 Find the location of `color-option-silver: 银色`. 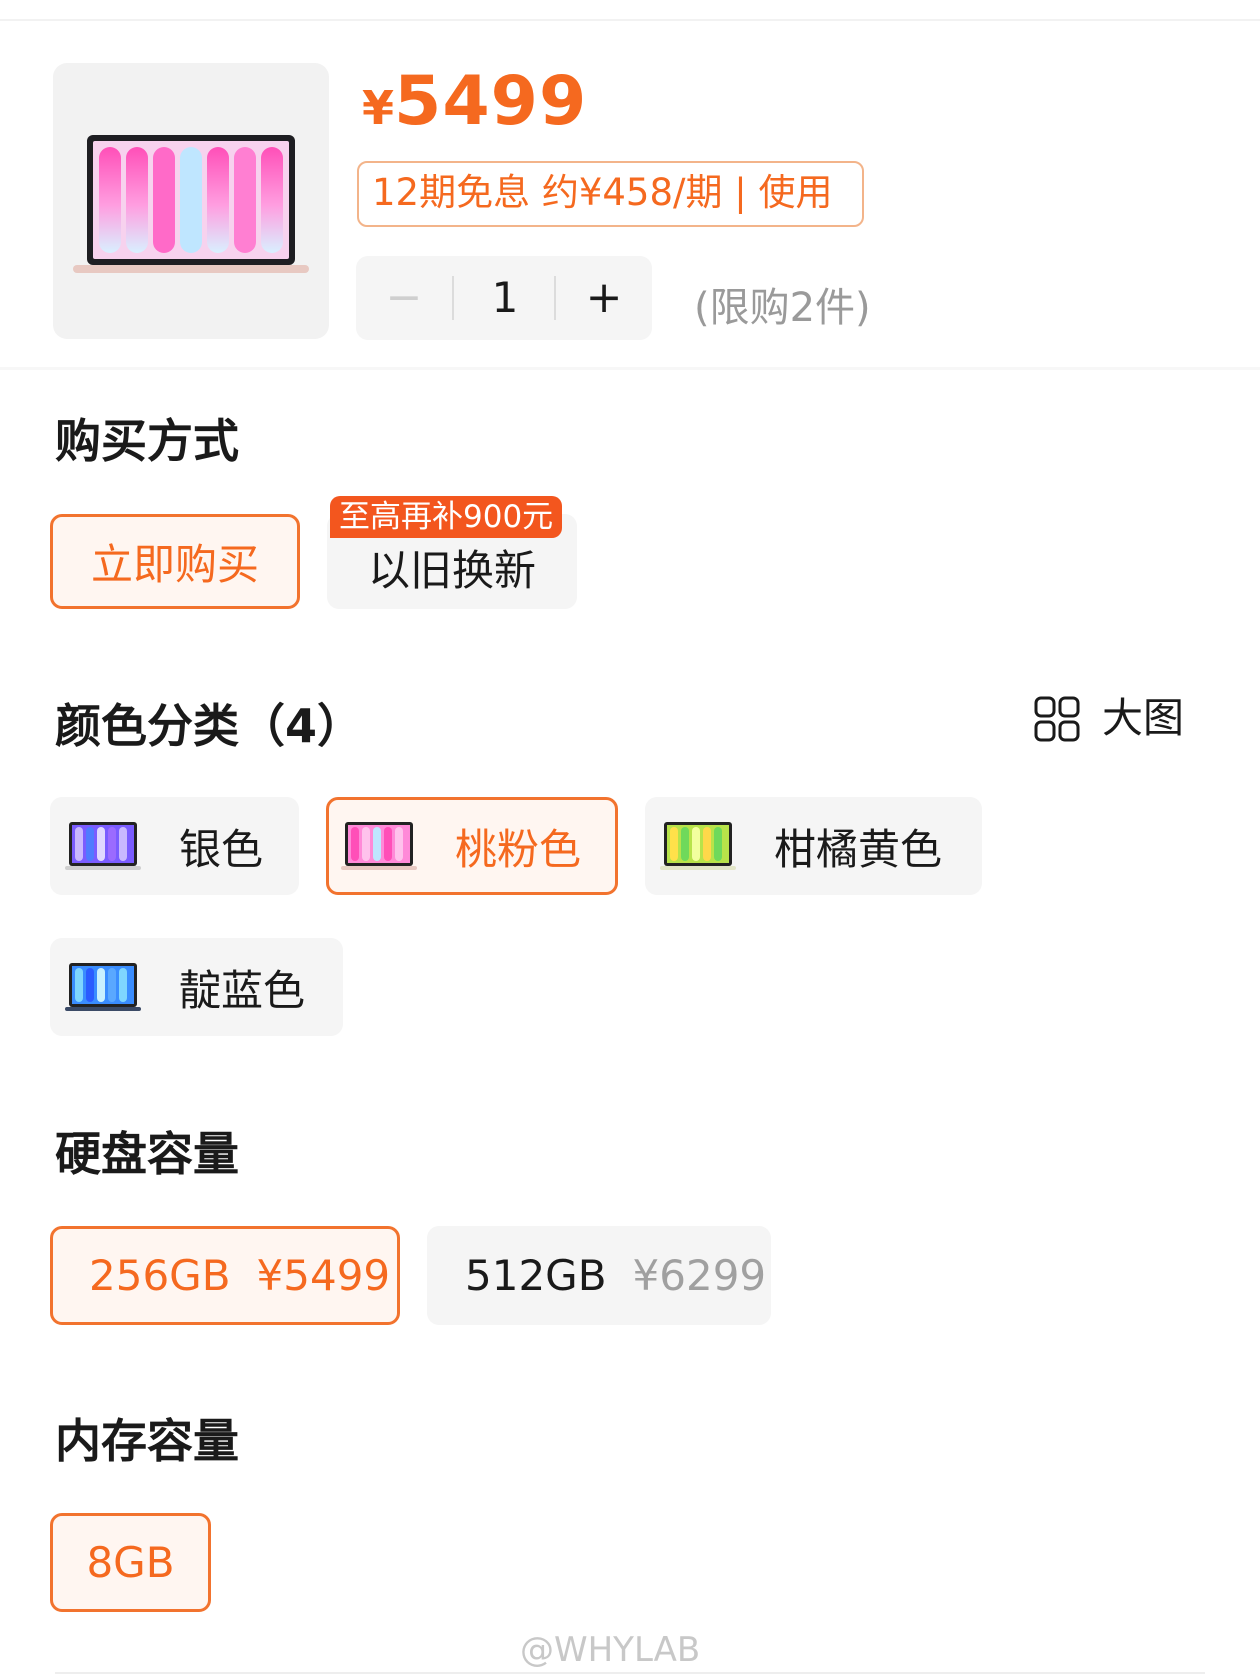

color-option-silver: 银色 is located at coordinates (174, 846).